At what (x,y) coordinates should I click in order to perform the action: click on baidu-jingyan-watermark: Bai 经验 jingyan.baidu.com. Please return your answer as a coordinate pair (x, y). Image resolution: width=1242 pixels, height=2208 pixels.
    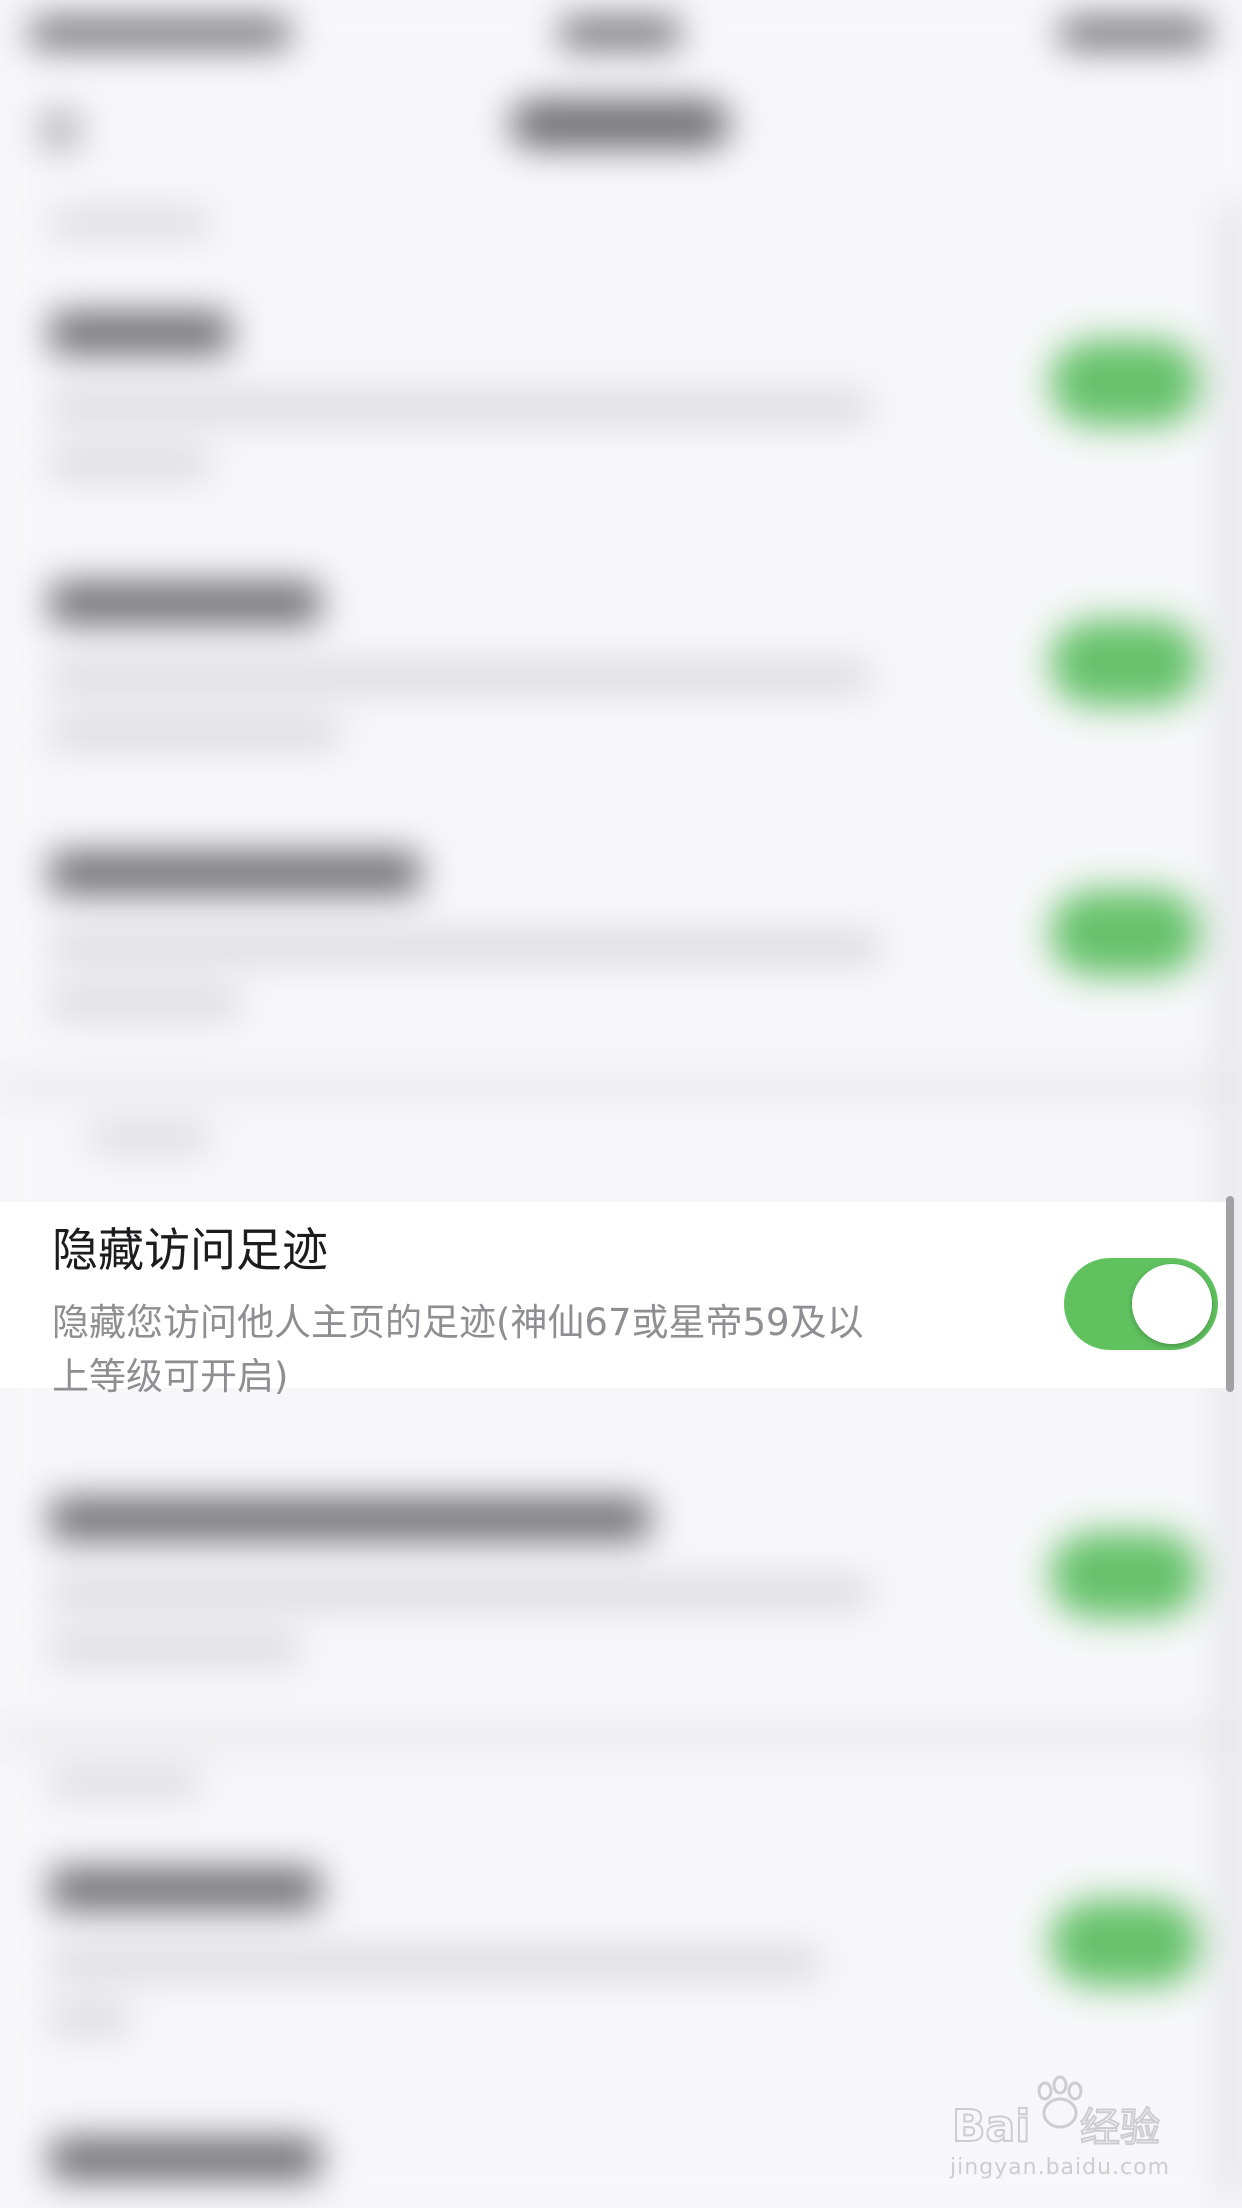
    Looking at the image, I should click on (1070, 2130).